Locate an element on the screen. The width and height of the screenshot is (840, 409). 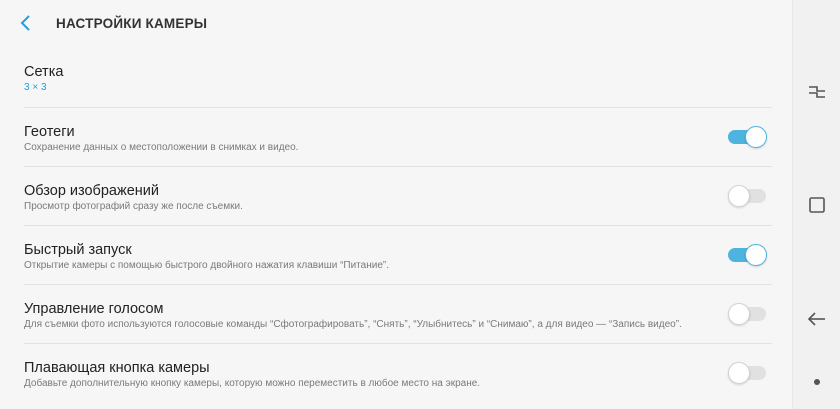
voice-control-toggle is located at coordinates (747, 314).